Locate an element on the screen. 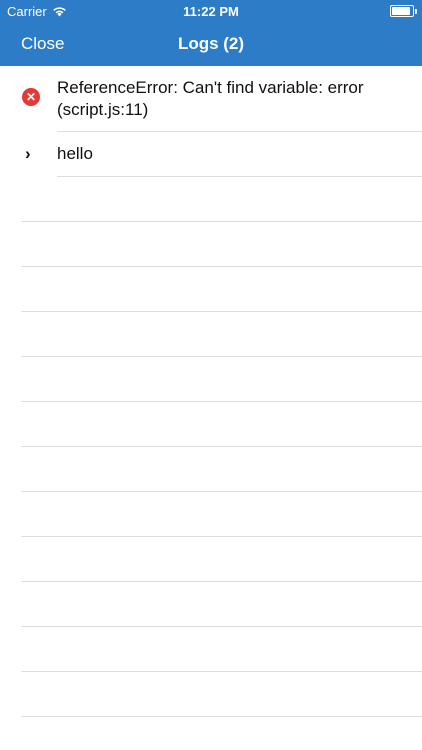 The width and height of the screenshot is (422, 750). page-title: Logs (2) is located at coordinates (211, 43).